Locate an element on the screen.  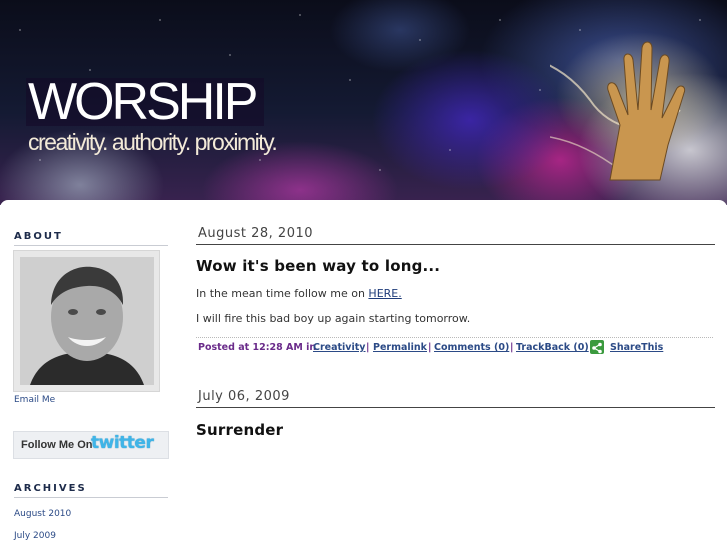
archives-heading: ARCHIVES is located at coordinates (91, 490).